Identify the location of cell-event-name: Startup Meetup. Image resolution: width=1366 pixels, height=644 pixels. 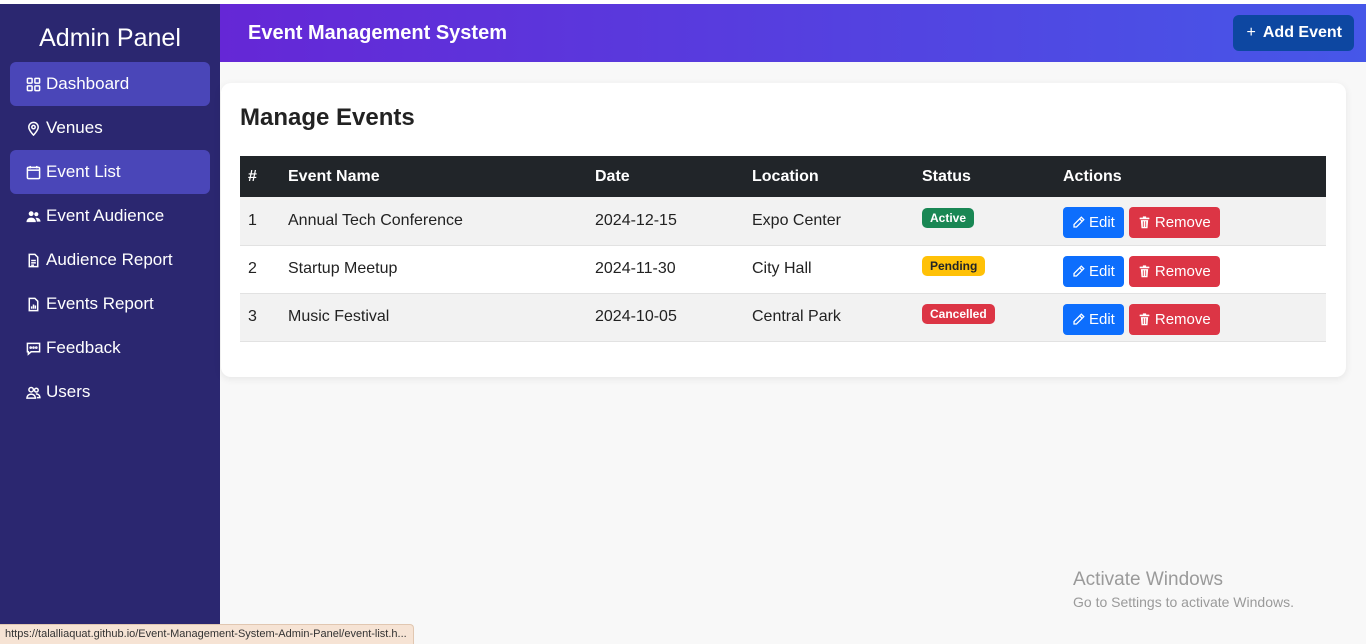
(343, 268).